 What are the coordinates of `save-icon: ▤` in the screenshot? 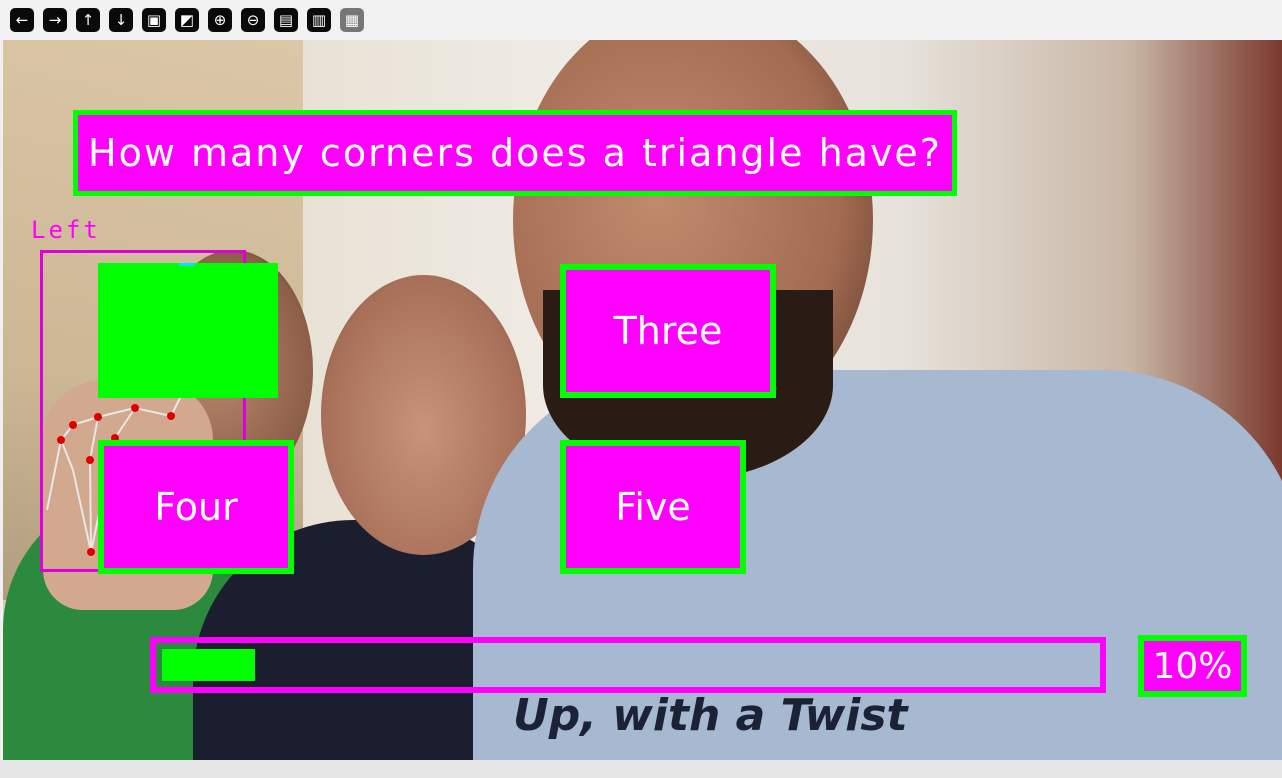 It's located at (286, 20).